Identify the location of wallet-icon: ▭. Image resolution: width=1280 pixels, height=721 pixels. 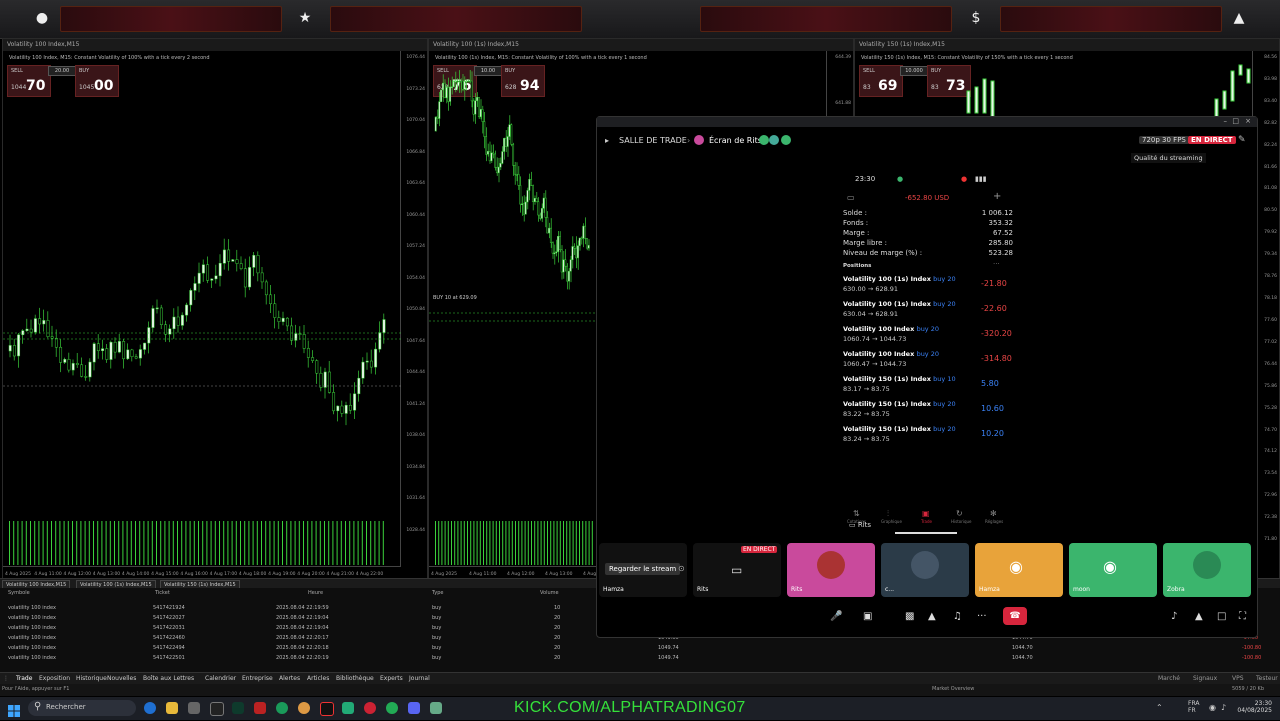
(851, 197).